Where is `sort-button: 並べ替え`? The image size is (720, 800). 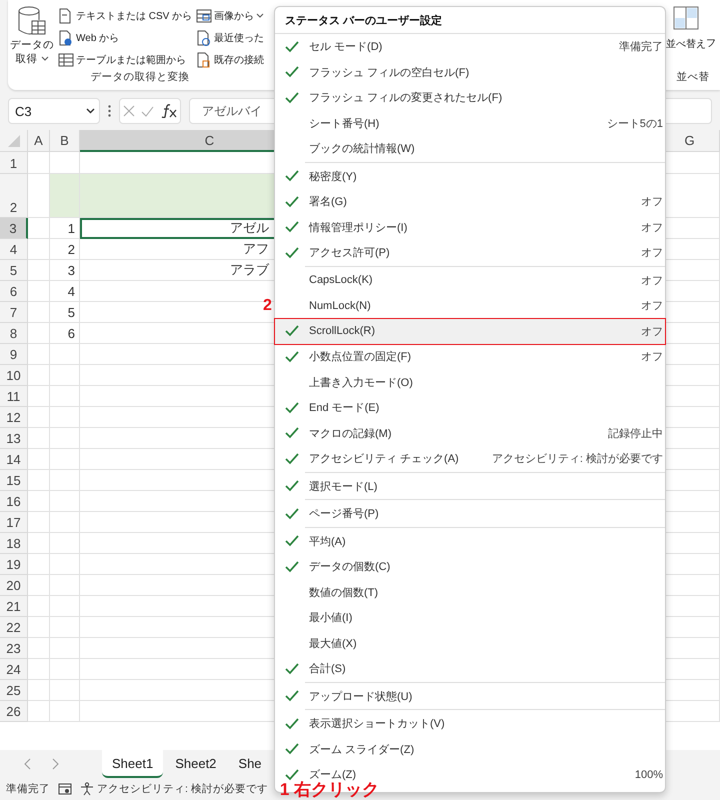
sort-button: 並べ替え is located at coordinates (686, 35).